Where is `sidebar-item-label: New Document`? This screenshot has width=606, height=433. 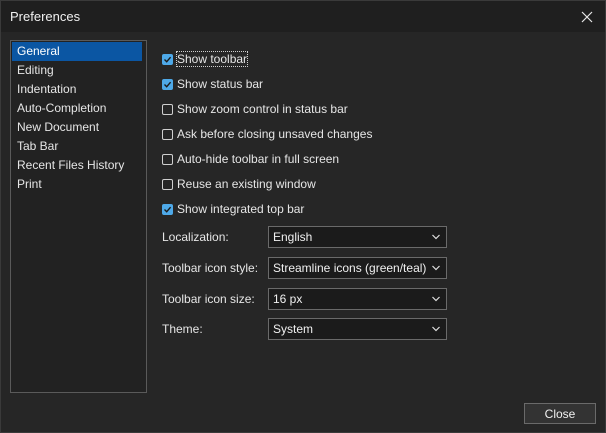 sidebar-item-label: New Document is located at coordinates (58, 127).